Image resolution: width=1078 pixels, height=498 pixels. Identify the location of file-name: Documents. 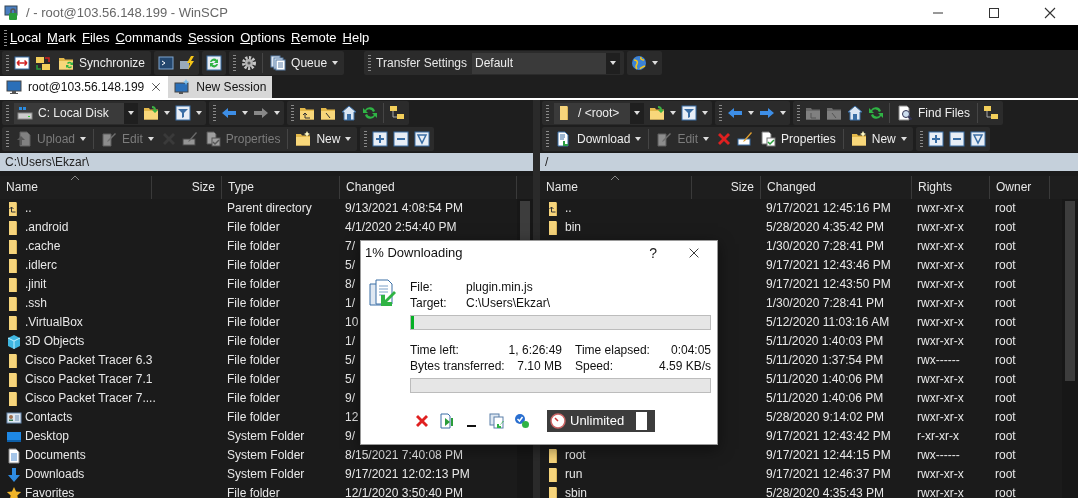
(55, 455).